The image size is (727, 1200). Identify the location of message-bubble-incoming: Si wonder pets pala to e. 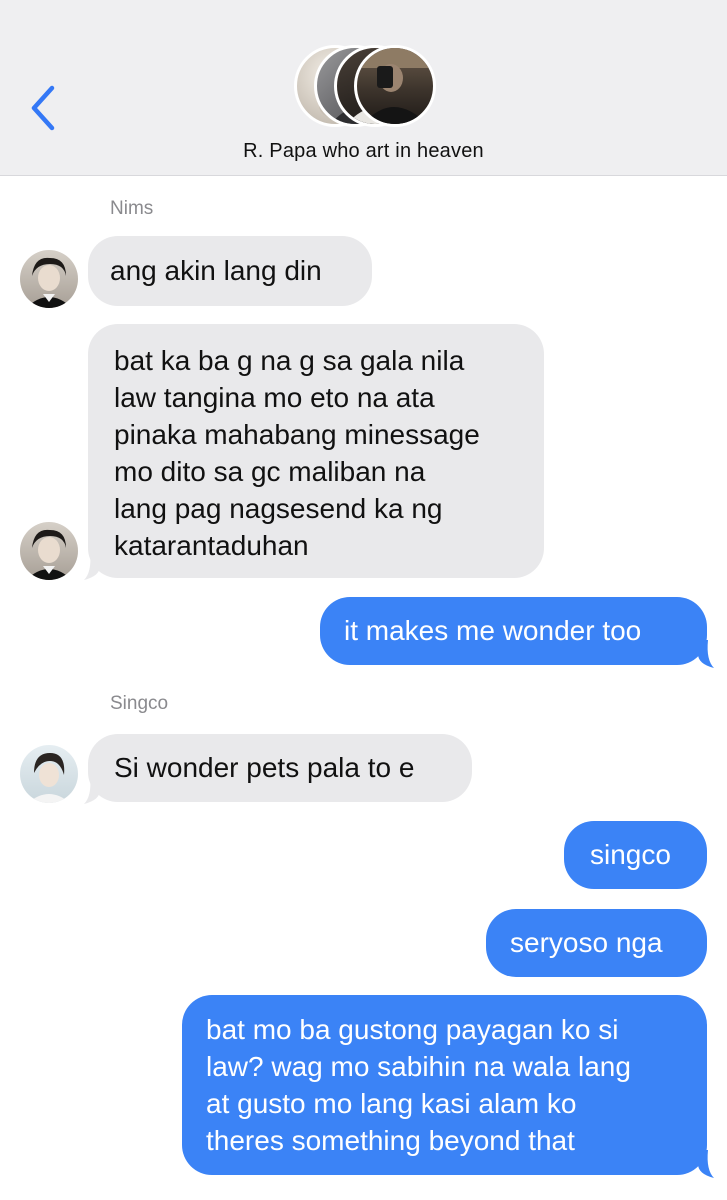
(280, 768).